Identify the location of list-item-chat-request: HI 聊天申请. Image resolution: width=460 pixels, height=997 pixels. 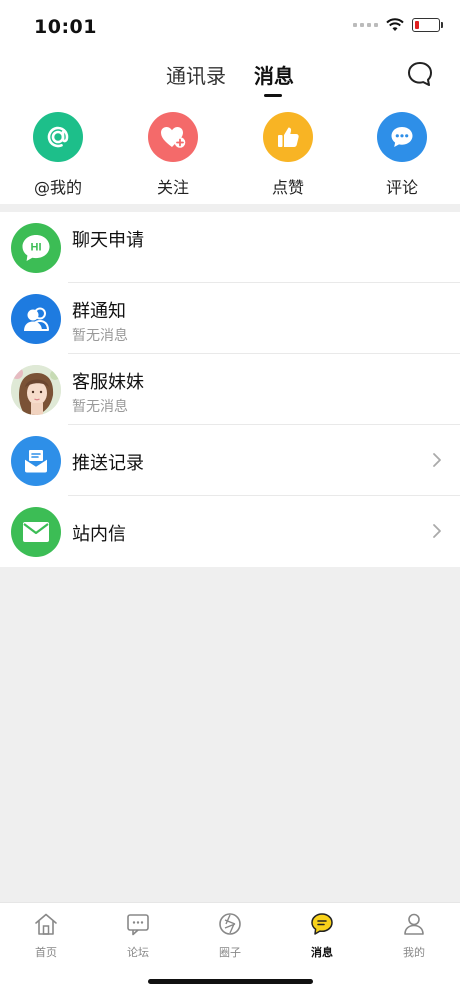
(230, 247).